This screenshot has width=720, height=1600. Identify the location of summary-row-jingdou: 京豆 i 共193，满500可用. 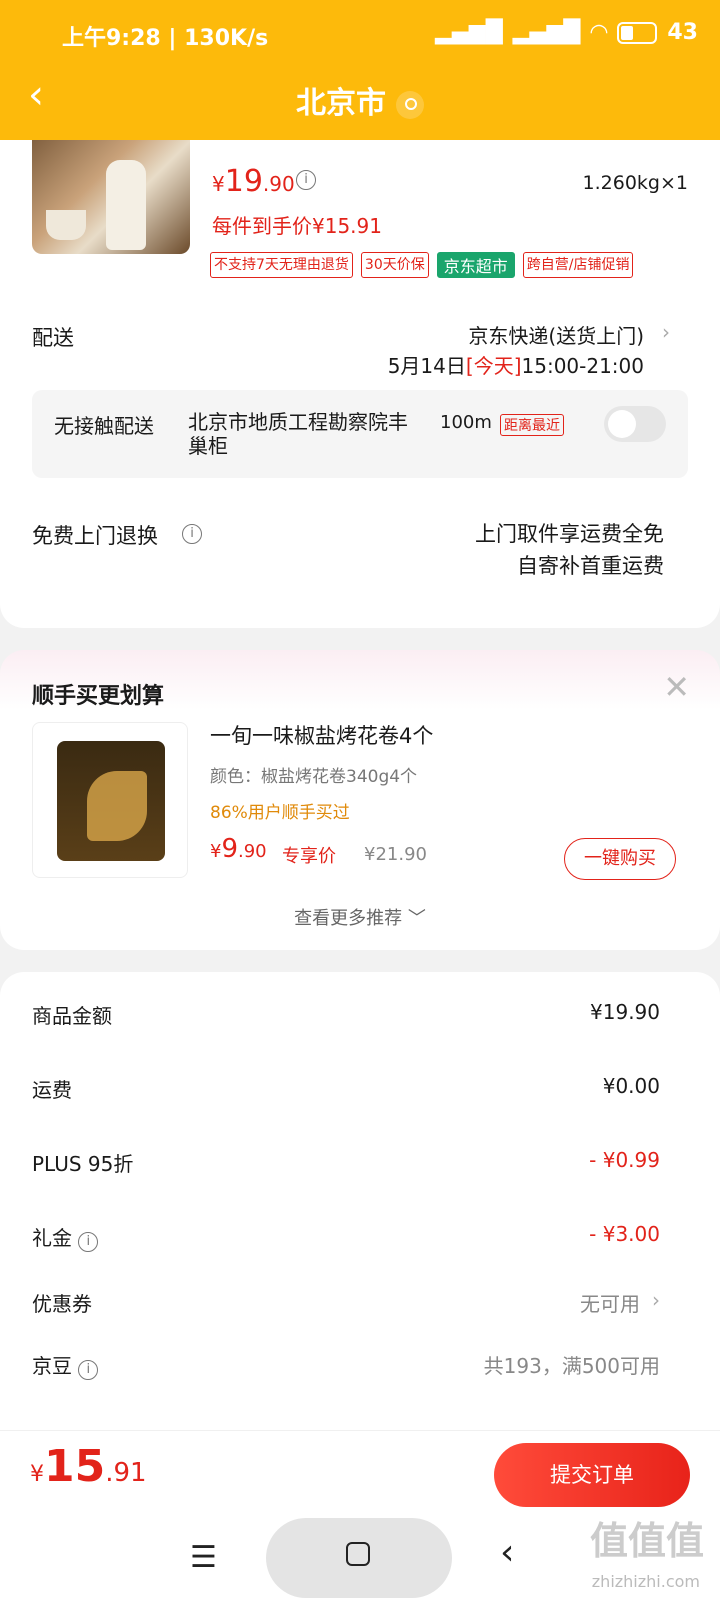
(346, 1365).